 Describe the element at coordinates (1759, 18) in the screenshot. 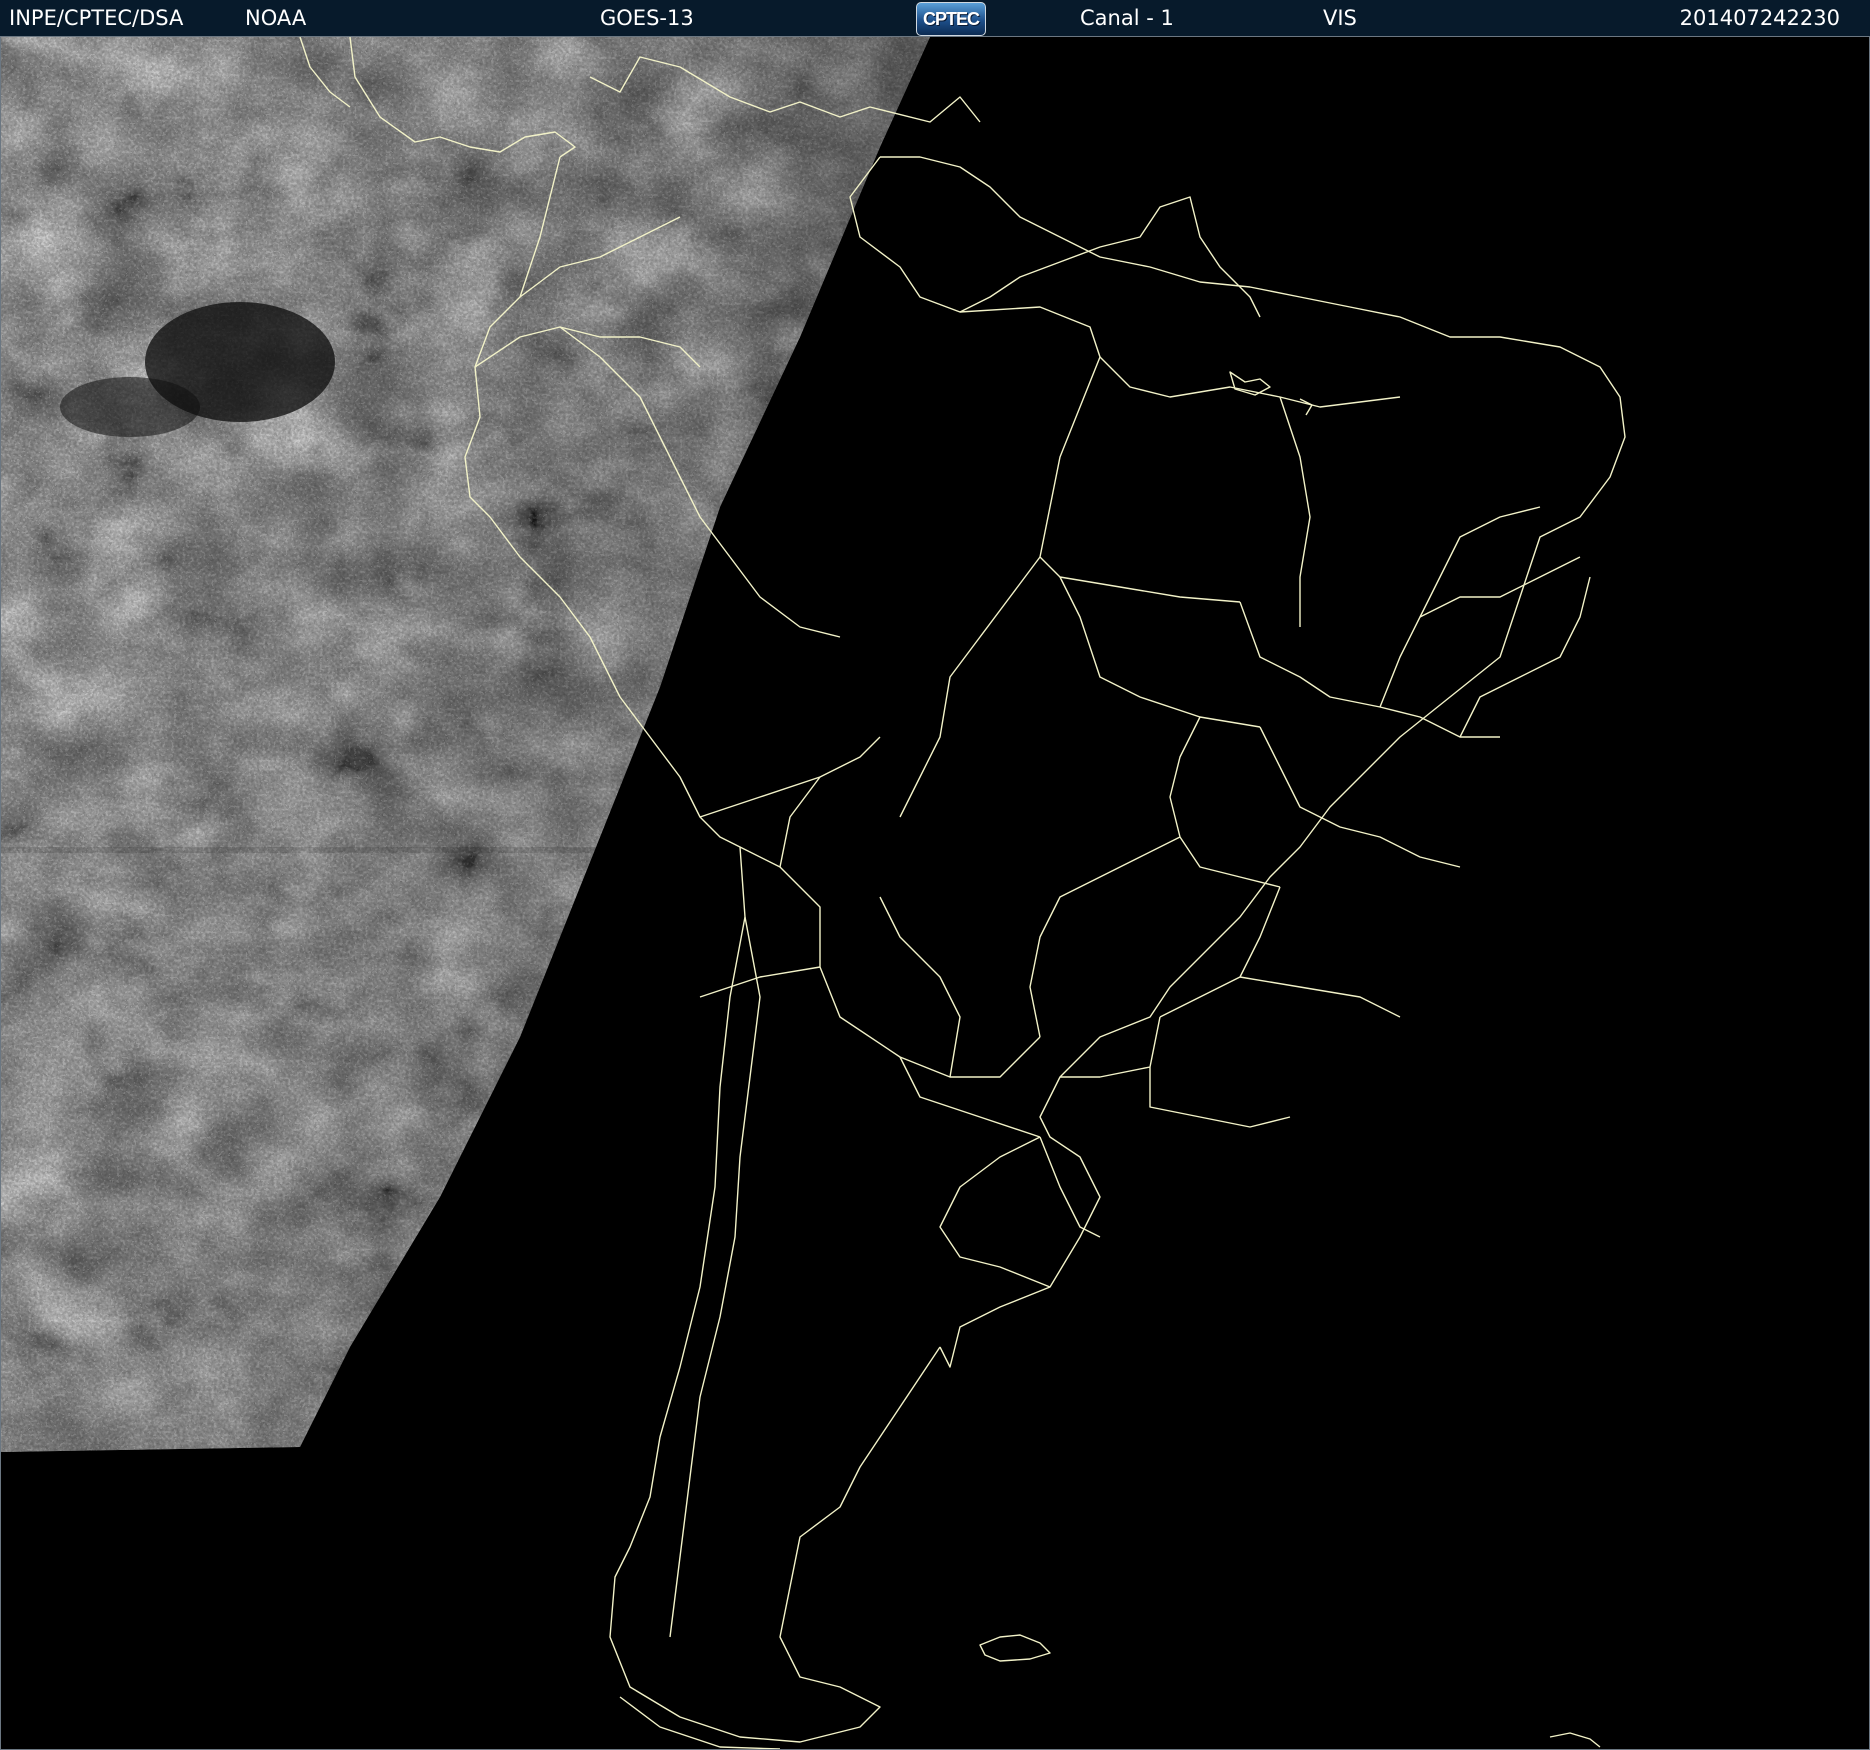

I see `datetime-label: 201407242230` at that location.